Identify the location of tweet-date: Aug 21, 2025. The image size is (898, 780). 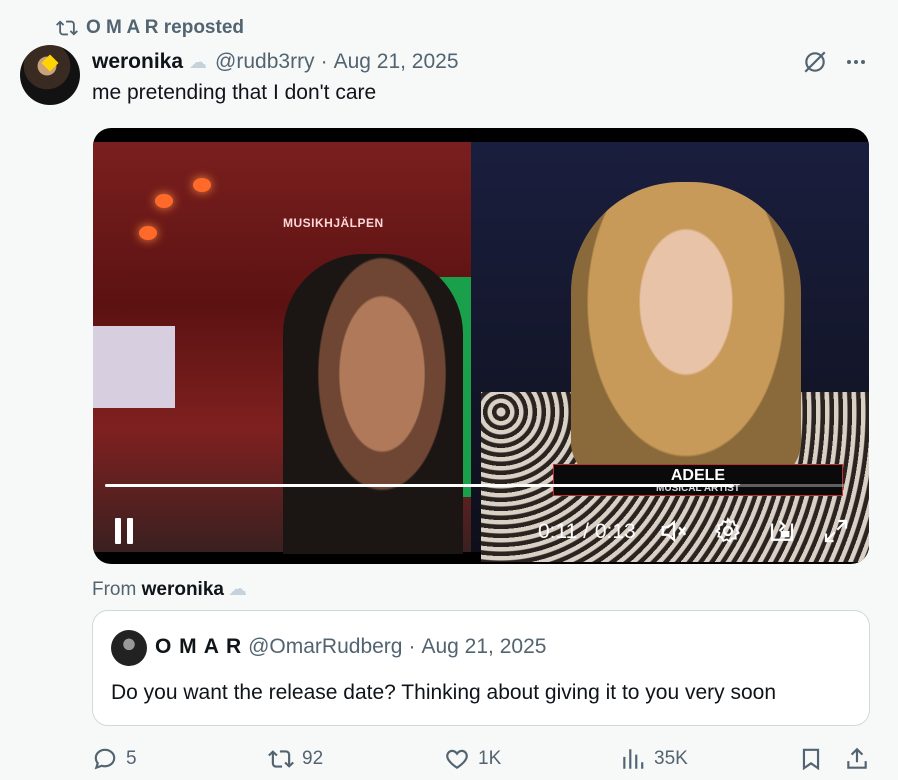
(396, 62).